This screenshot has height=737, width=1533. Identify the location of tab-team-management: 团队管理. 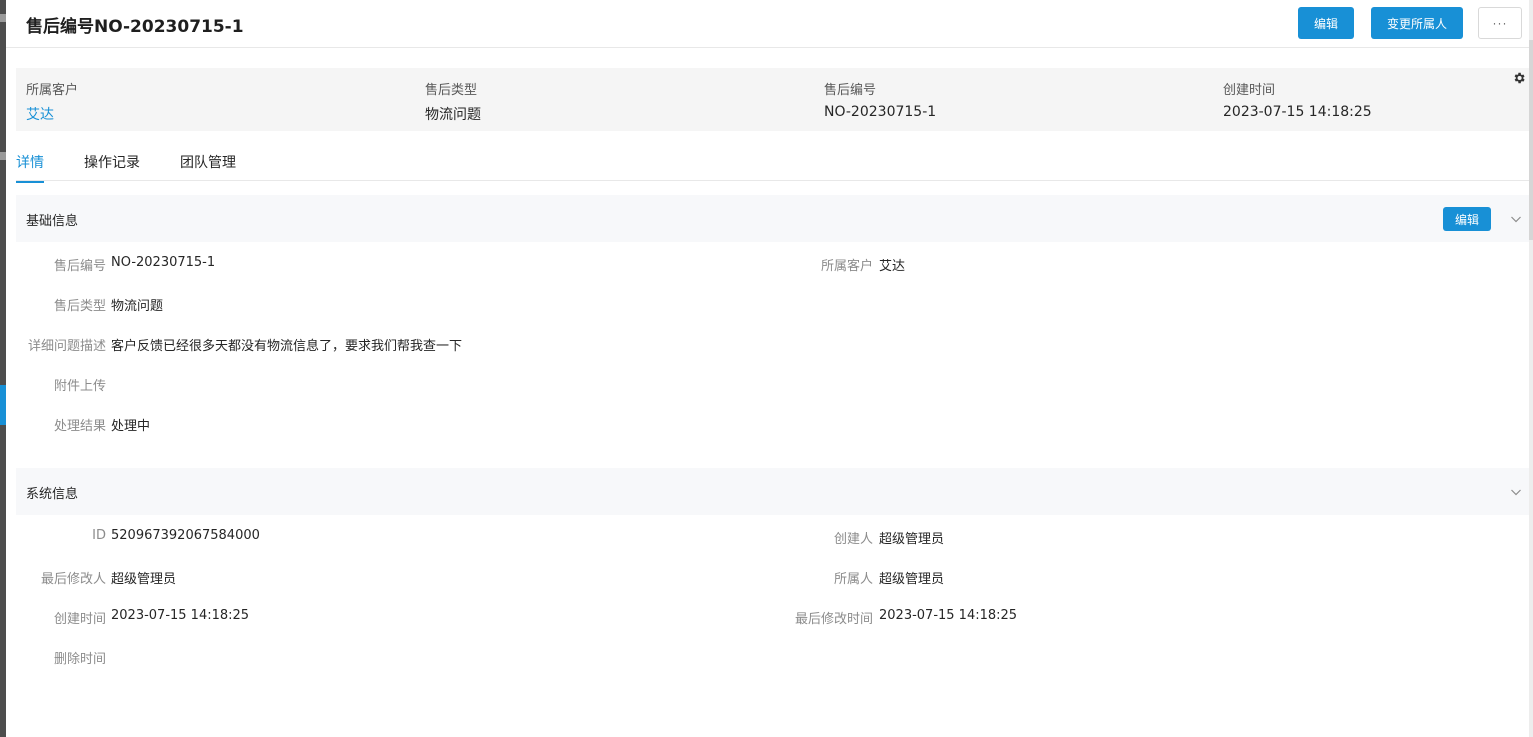
(208, 166).